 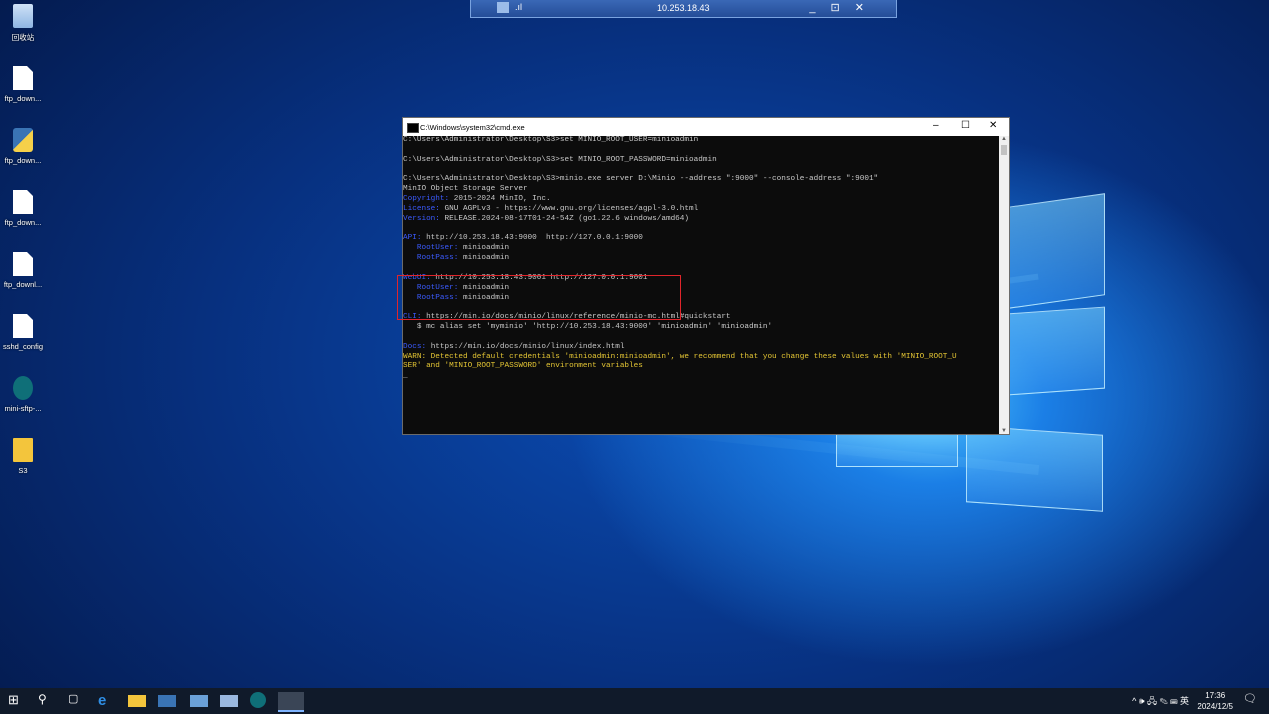 What do you see at coordinates (167, 701) in the screenshot?
I see `server-manager-icon` at bounding box center [167, 701].